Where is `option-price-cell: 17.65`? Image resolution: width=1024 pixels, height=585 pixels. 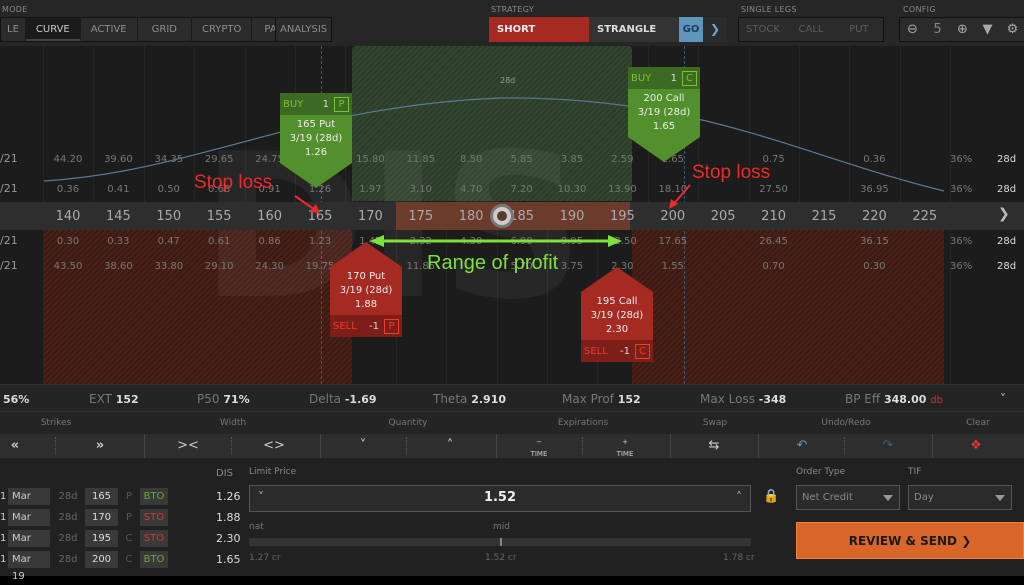
option-price-cell: 17.65 is located at coordinates (673, 241).